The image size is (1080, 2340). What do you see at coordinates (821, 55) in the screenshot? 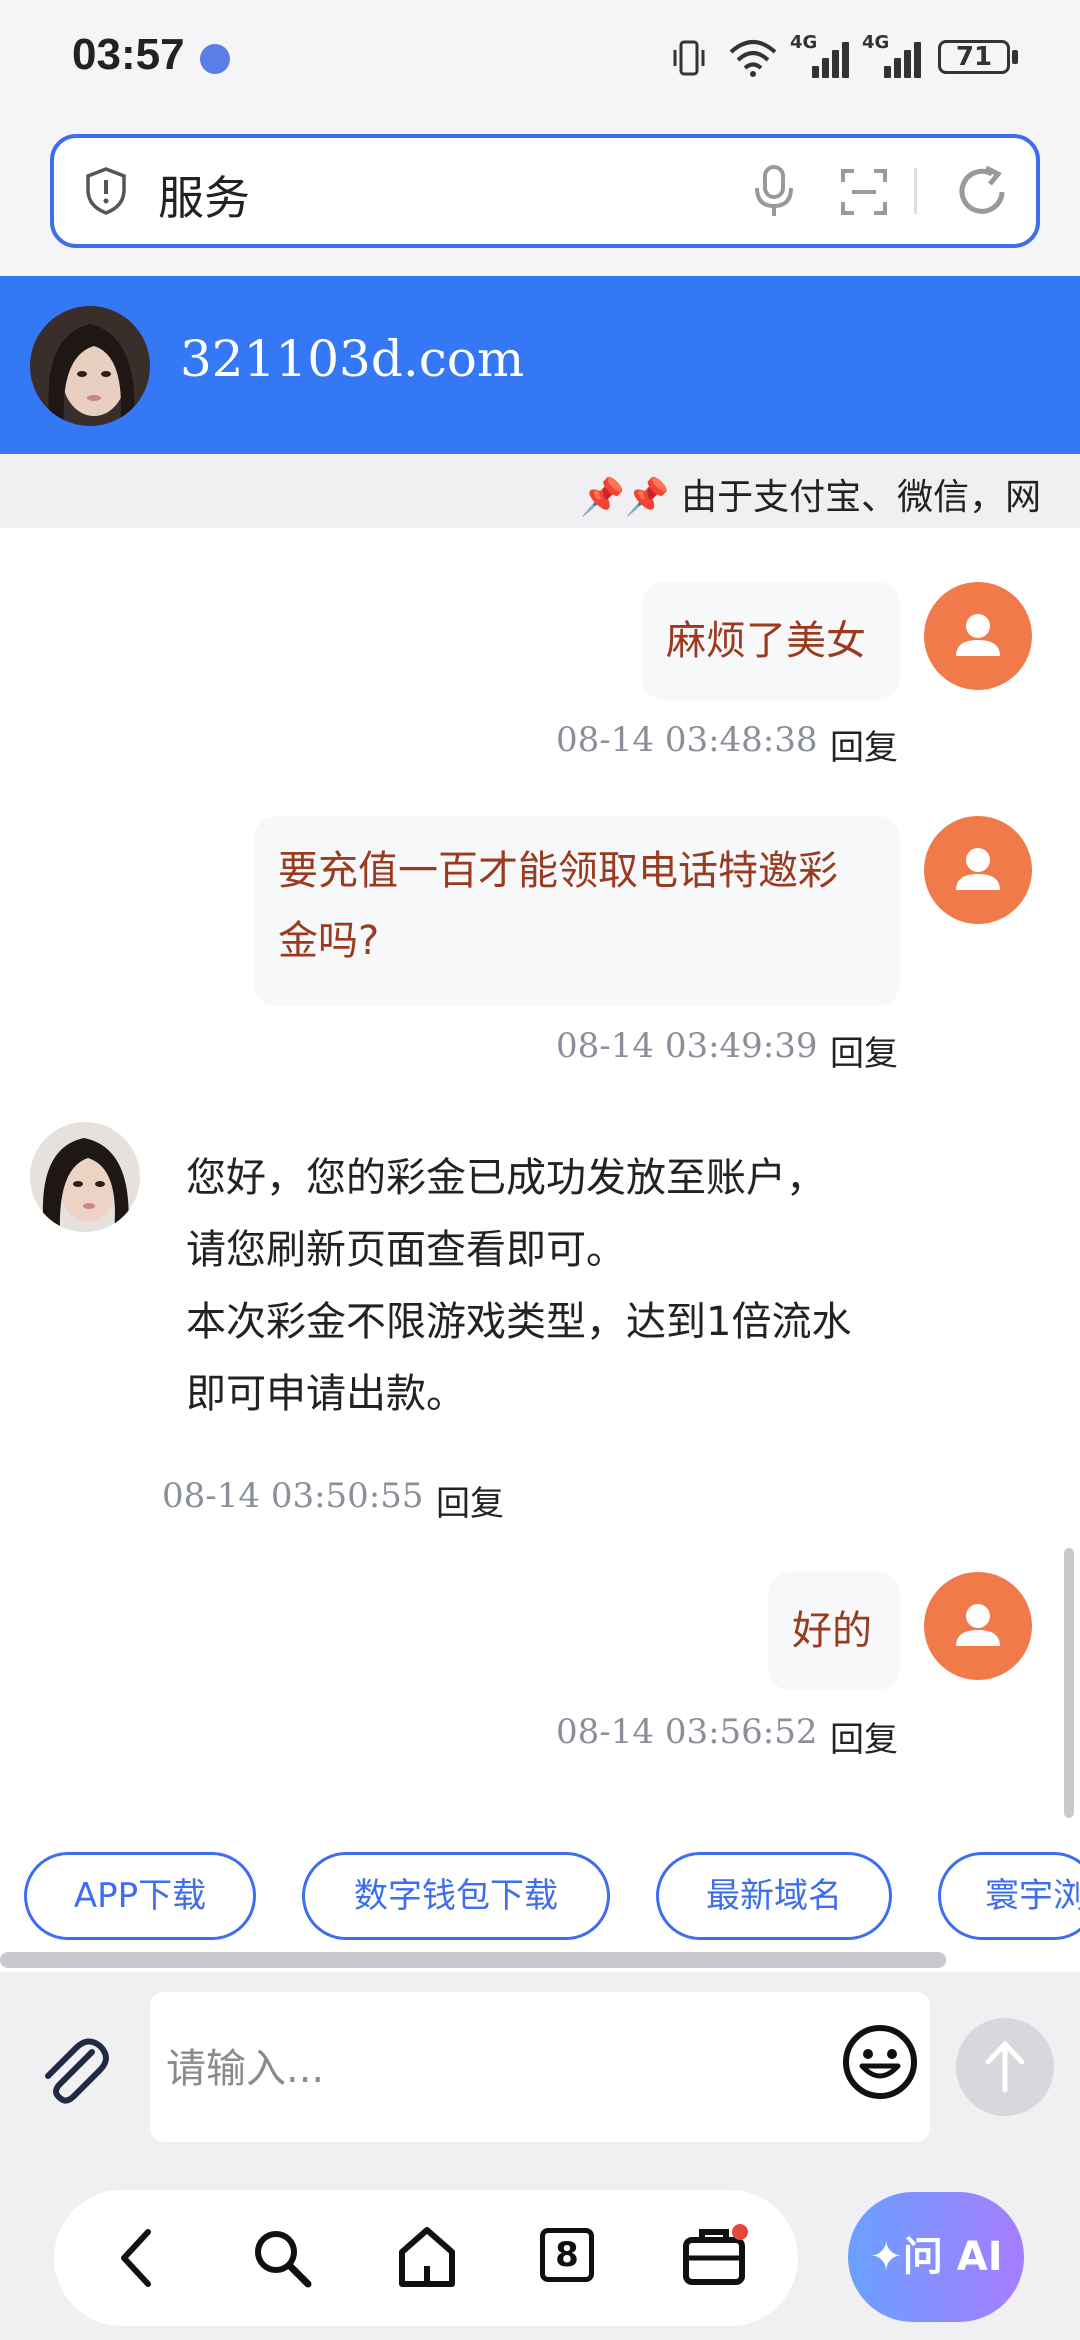
I see `signal-icon: 4G` at bounding box center [821, 55].